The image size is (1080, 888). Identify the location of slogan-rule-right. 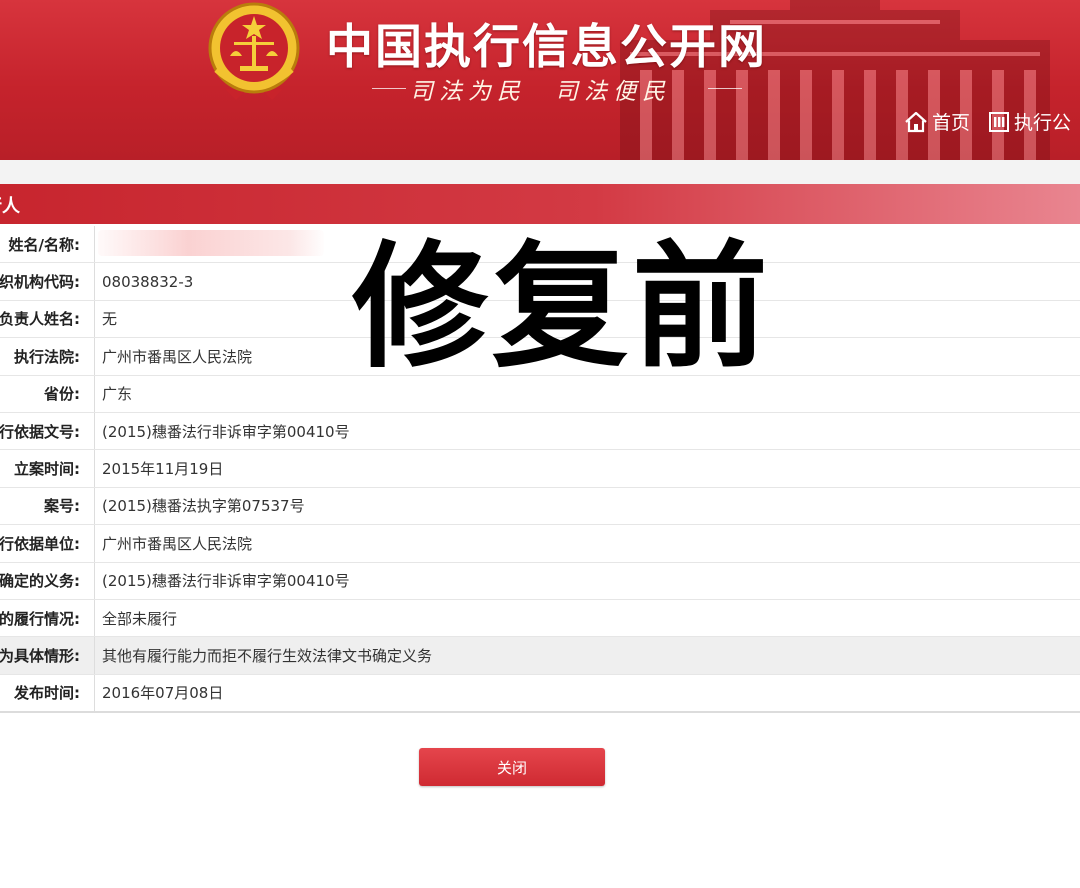
(725, 88).